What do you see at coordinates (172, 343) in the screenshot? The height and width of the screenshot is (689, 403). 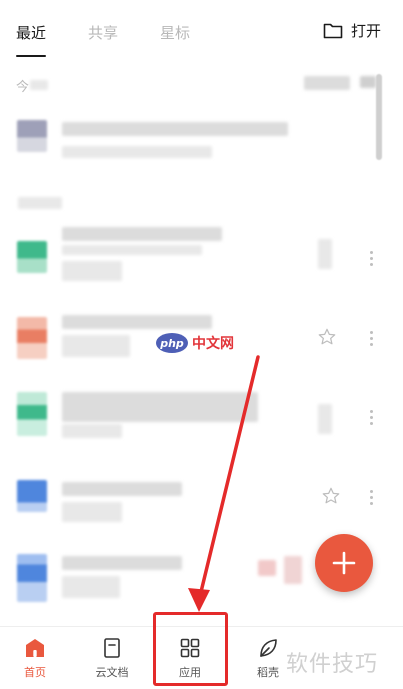 I see `watermark-logo: php` at bounding box center [172, 343].